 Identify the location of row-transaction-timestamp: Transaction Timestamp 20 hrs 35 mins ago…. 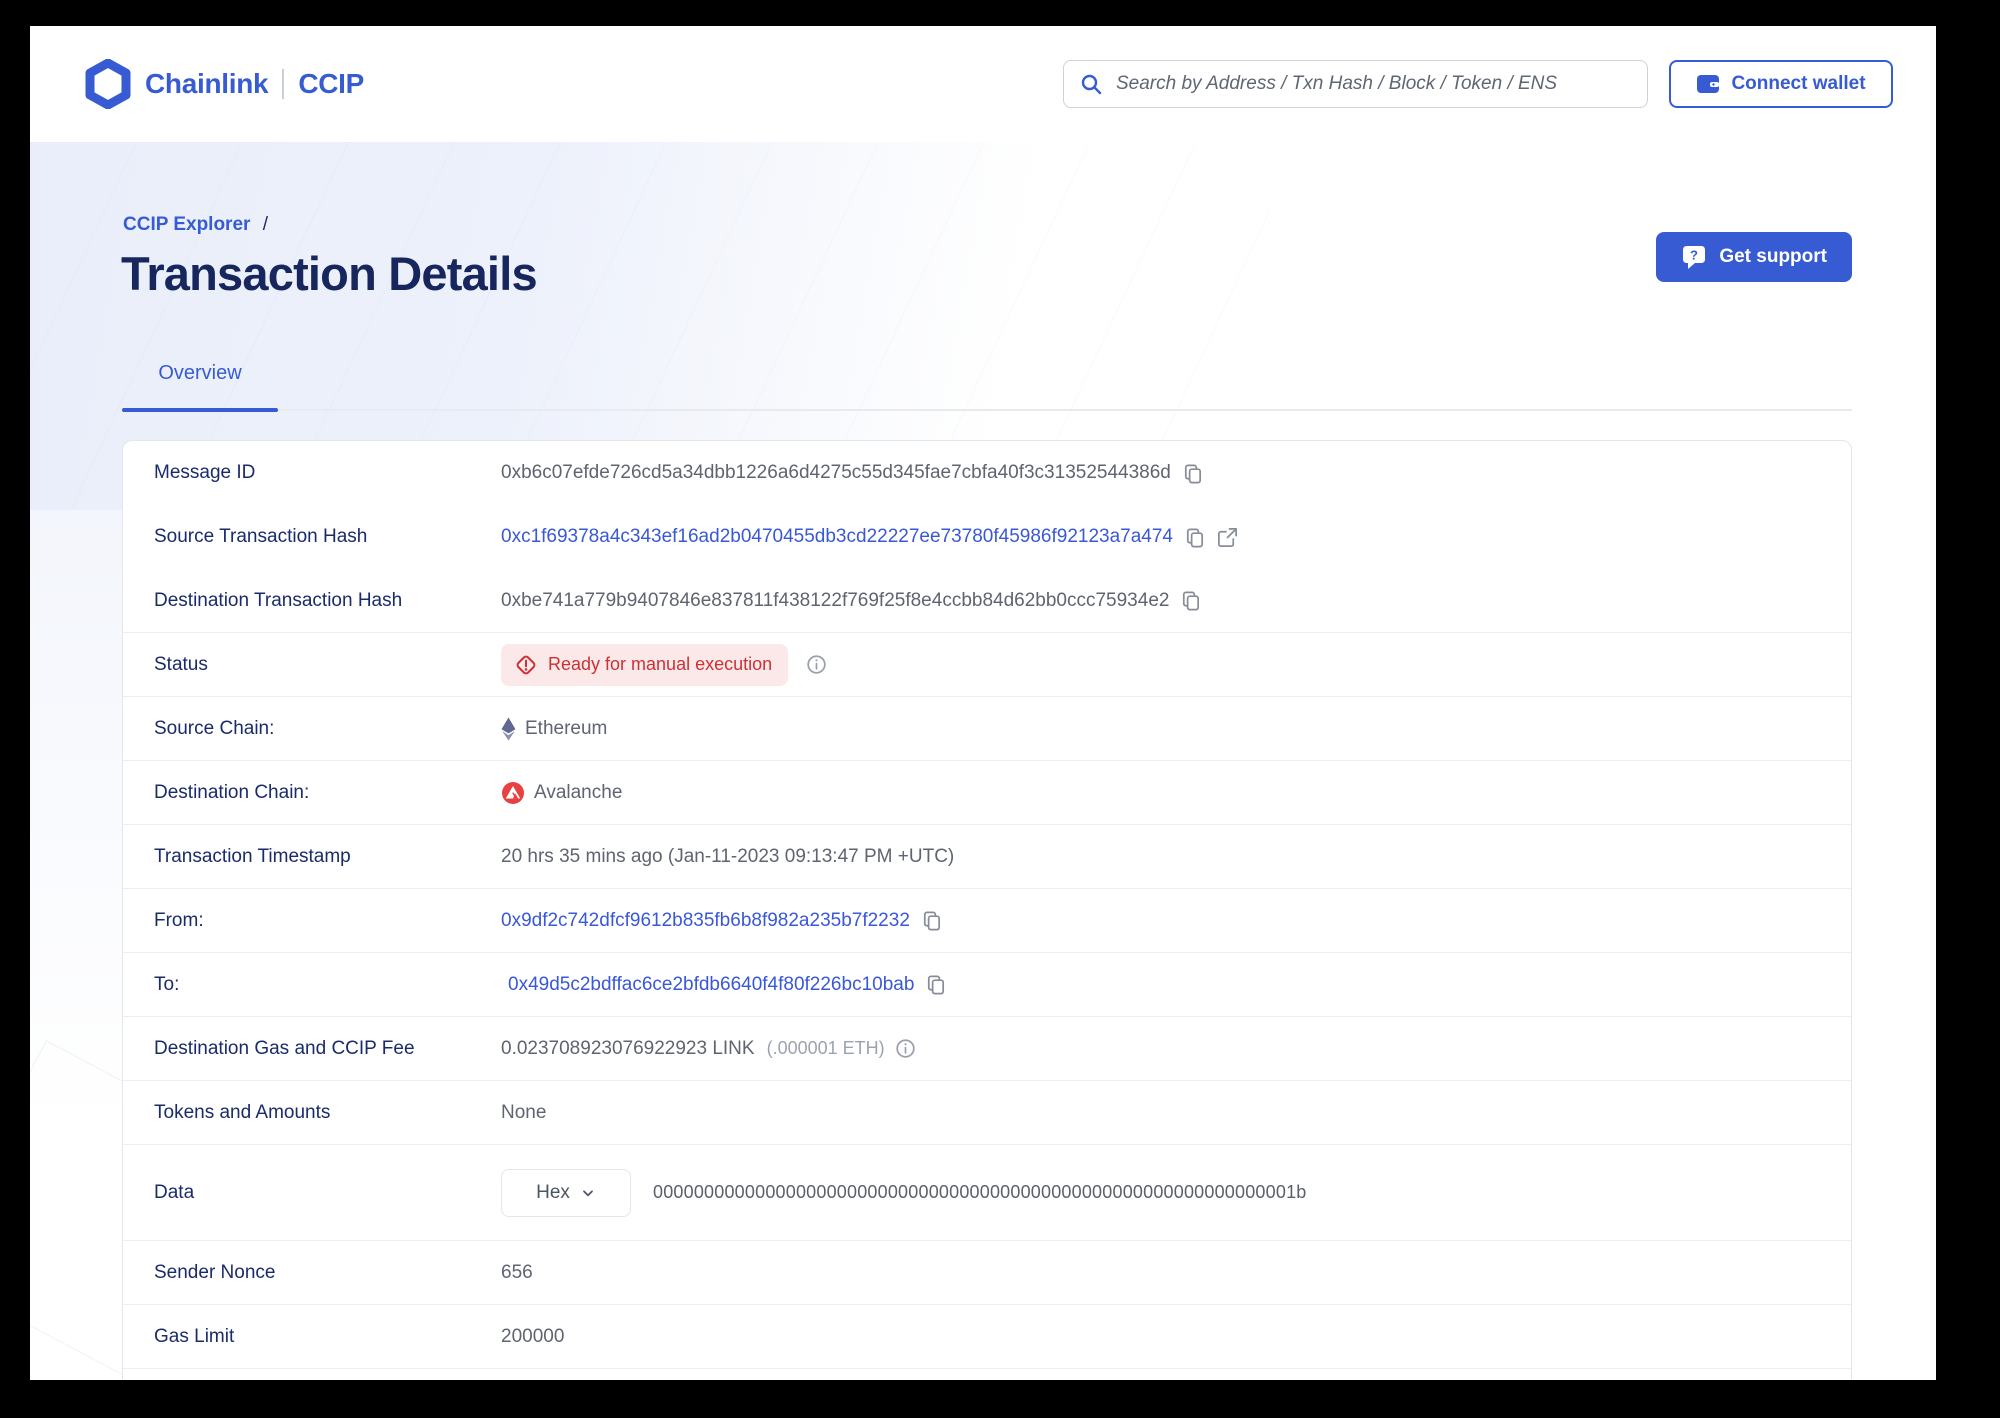
(987, 857).